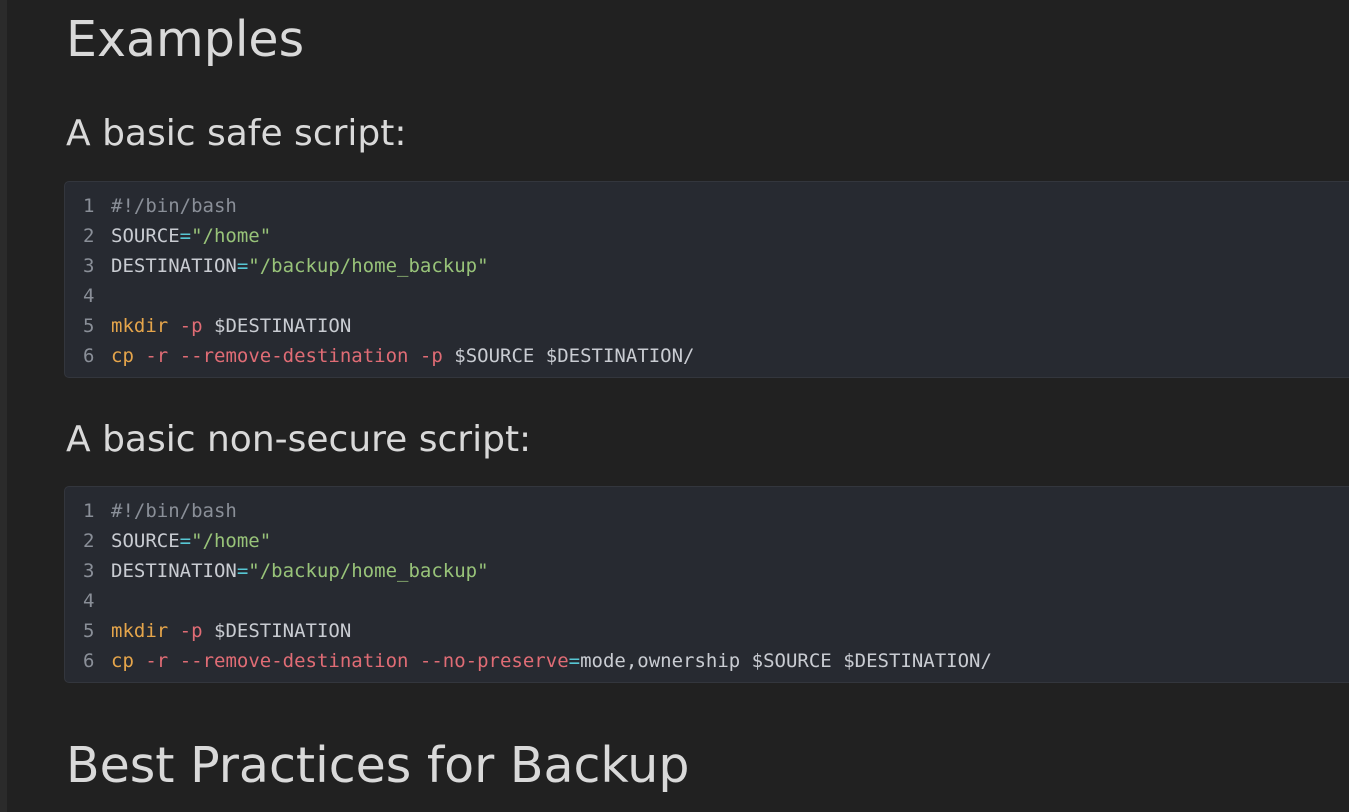 Image resolution: width=1349 pixels, height=812 pixels. What do you see at coordinates (3, 406) in the screenshot?
I see `left-rail` at bounding box center [3, 406].